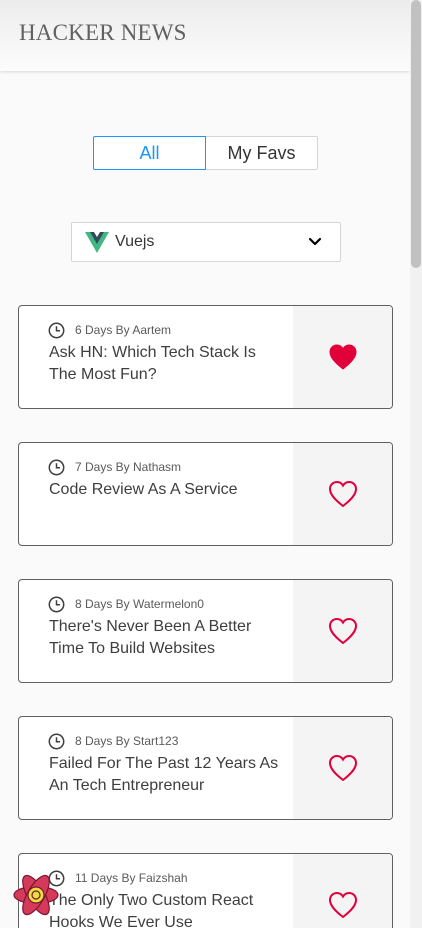 The height and width of the screenshot is (928, 422). I want to click on story-meta: 8 Days By Watermelon0, so click(126, 604).